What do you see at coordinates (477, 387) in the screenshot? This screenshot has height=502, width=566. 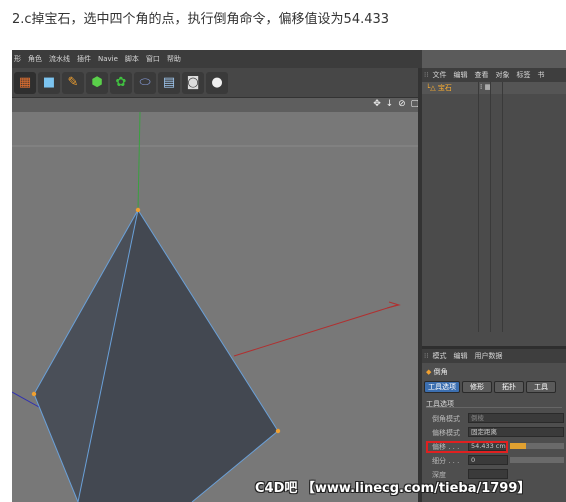 I see `tab-shaping: 修形` at bounding box center [477, 387].